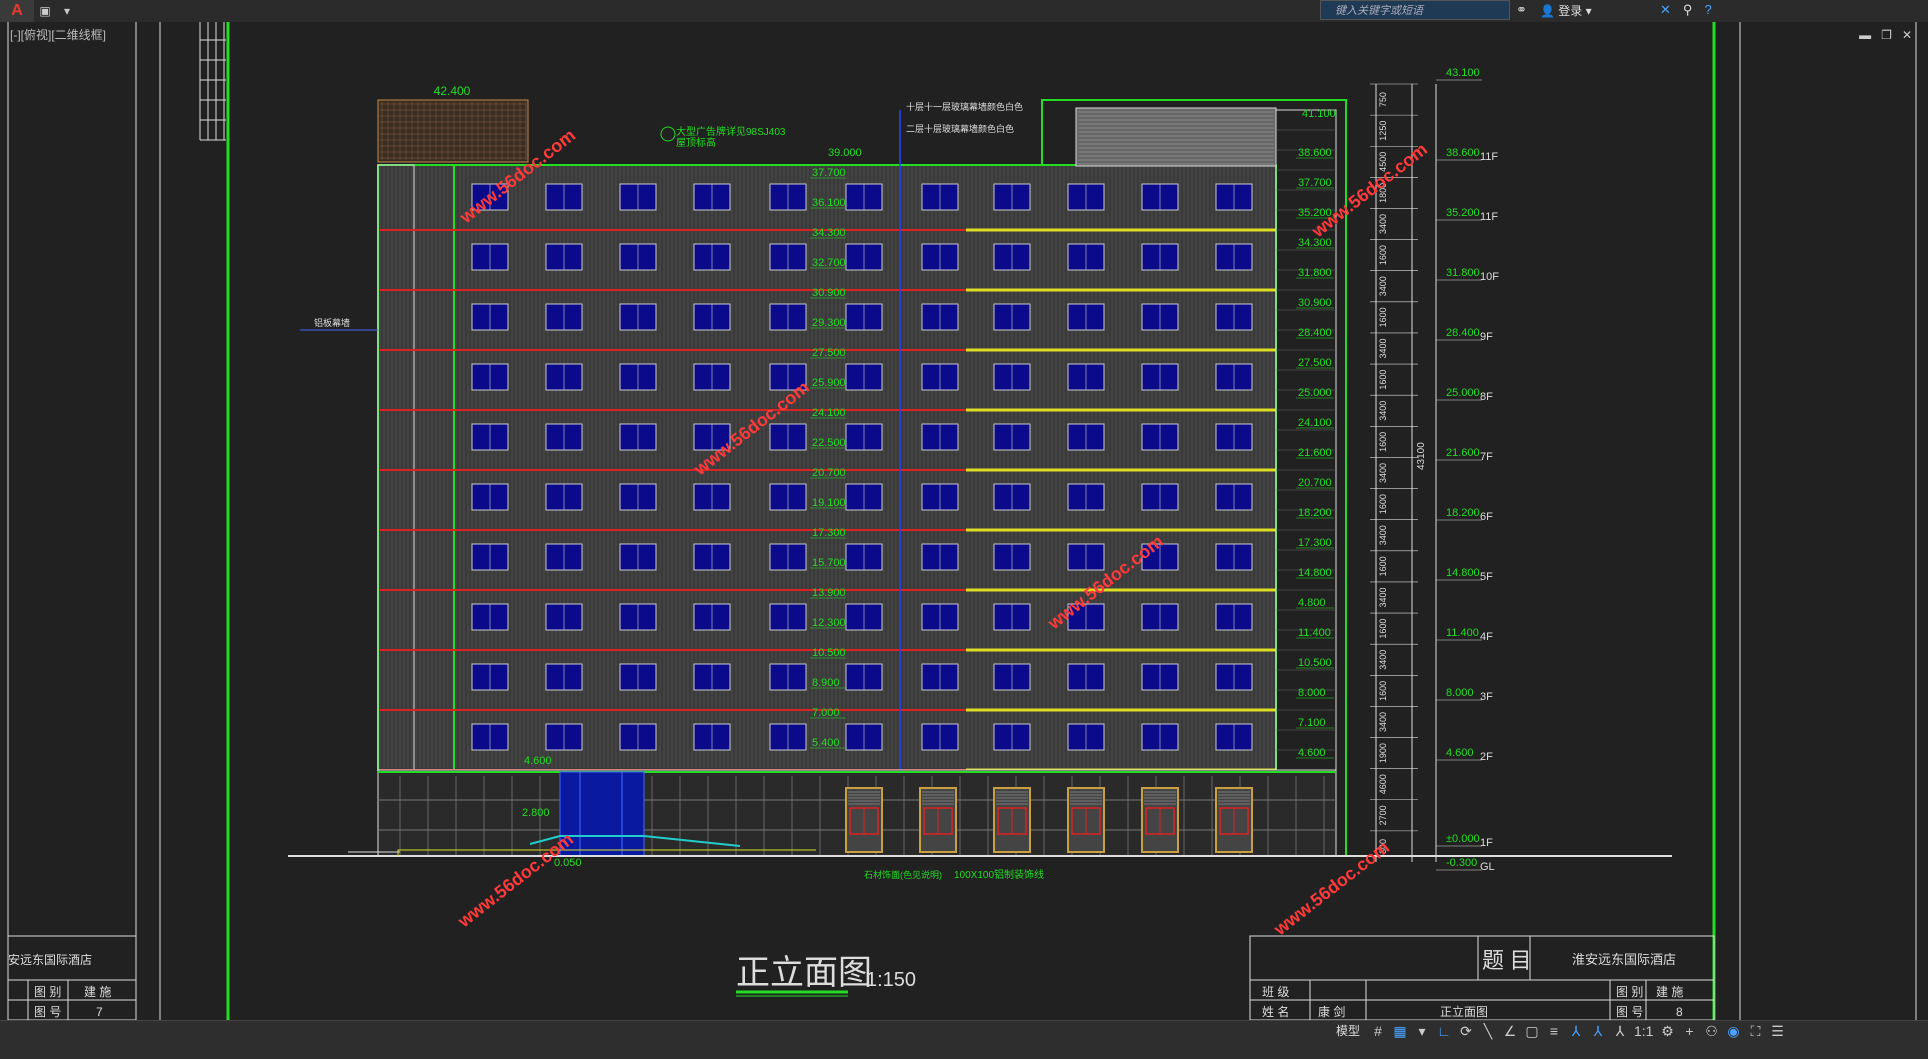 Image resolution: width=1928 pixels, height=1059 pixels. I want to click on left-elev-label: 15.700, so click(829, 563).